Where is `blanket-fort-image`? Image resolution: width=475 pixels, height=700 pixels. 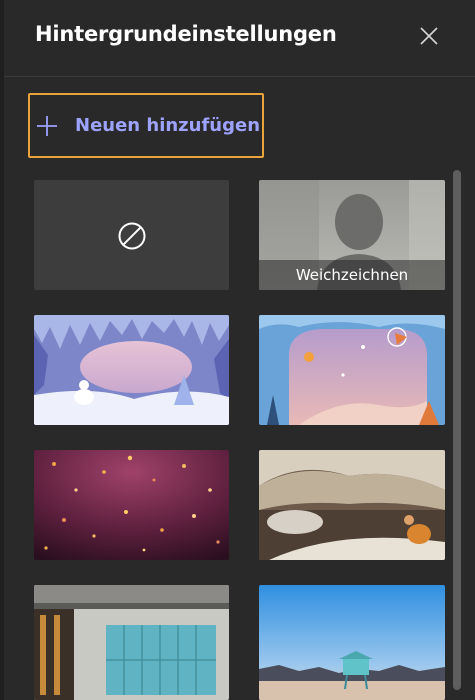 blanket-fort-image is located at coordinates (352, 505).